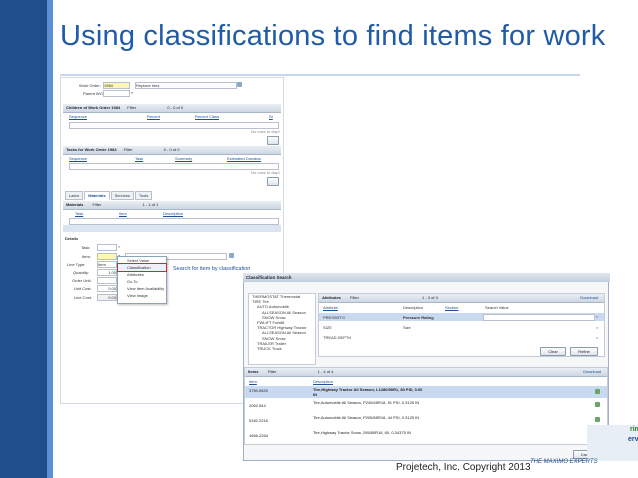 The width and height of the screenshot is (638, 478). Describe the element at coordinates (327, 327) in the screenshot. I see `attr-row-name: SIZE` at that location.